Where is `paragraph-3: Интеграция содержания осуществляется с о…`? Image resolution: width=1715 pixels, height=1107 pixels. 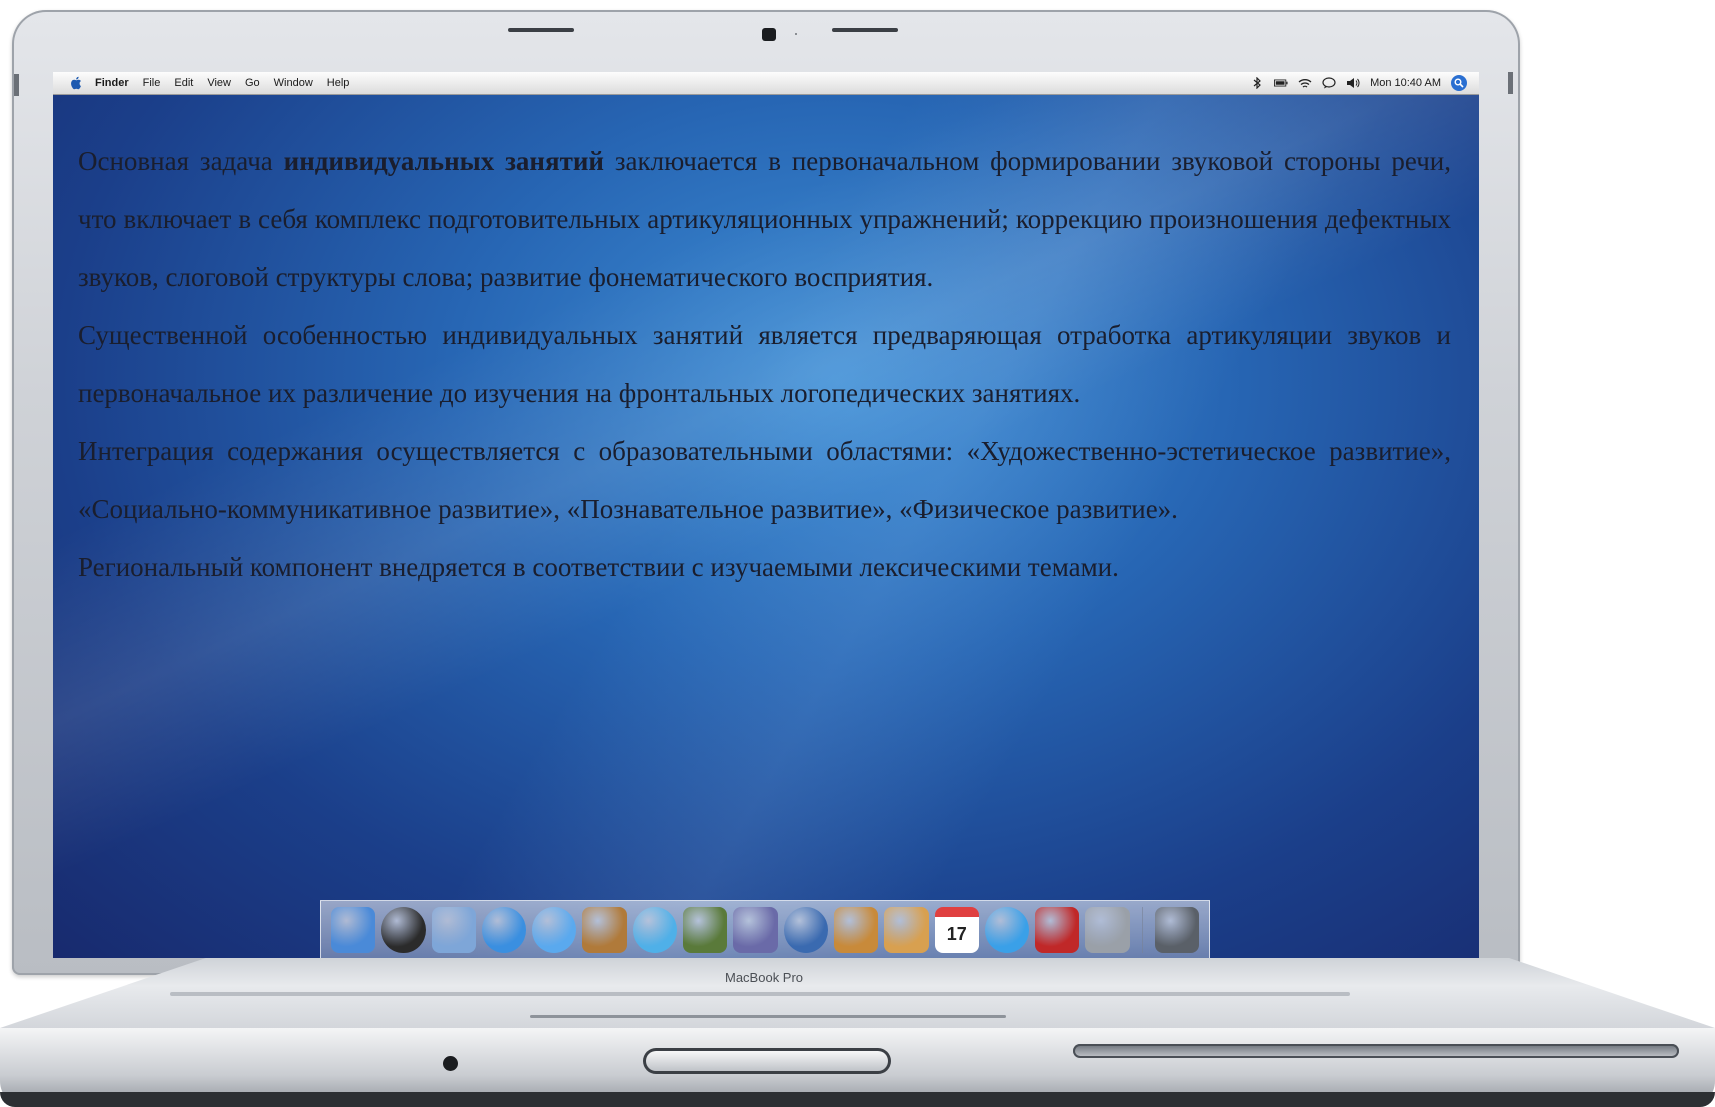
paragraph-3: Интеграция содержания осуществляется с о… is located at coordinates (764, 480).